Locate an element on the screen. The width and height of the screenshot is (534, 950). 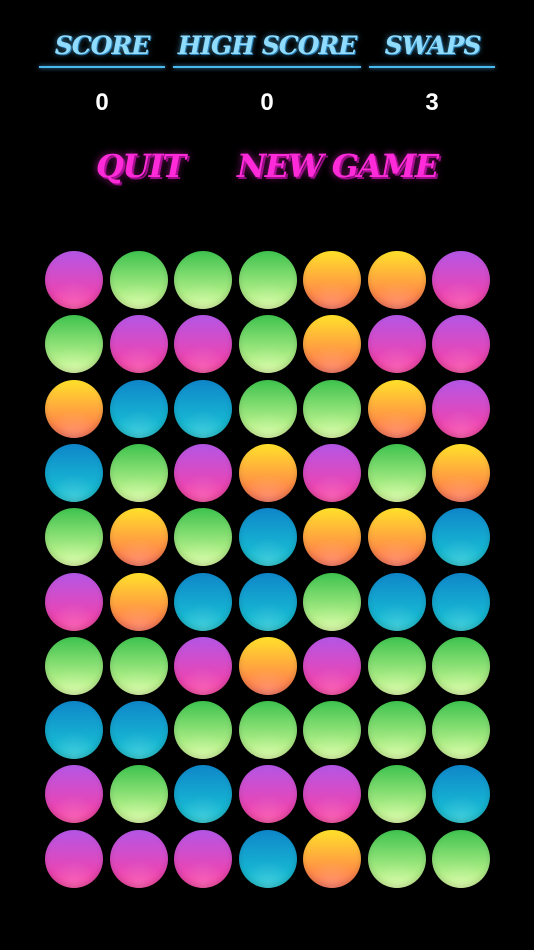
swaps-label: SWAPS is located at coordinates (433, 45).